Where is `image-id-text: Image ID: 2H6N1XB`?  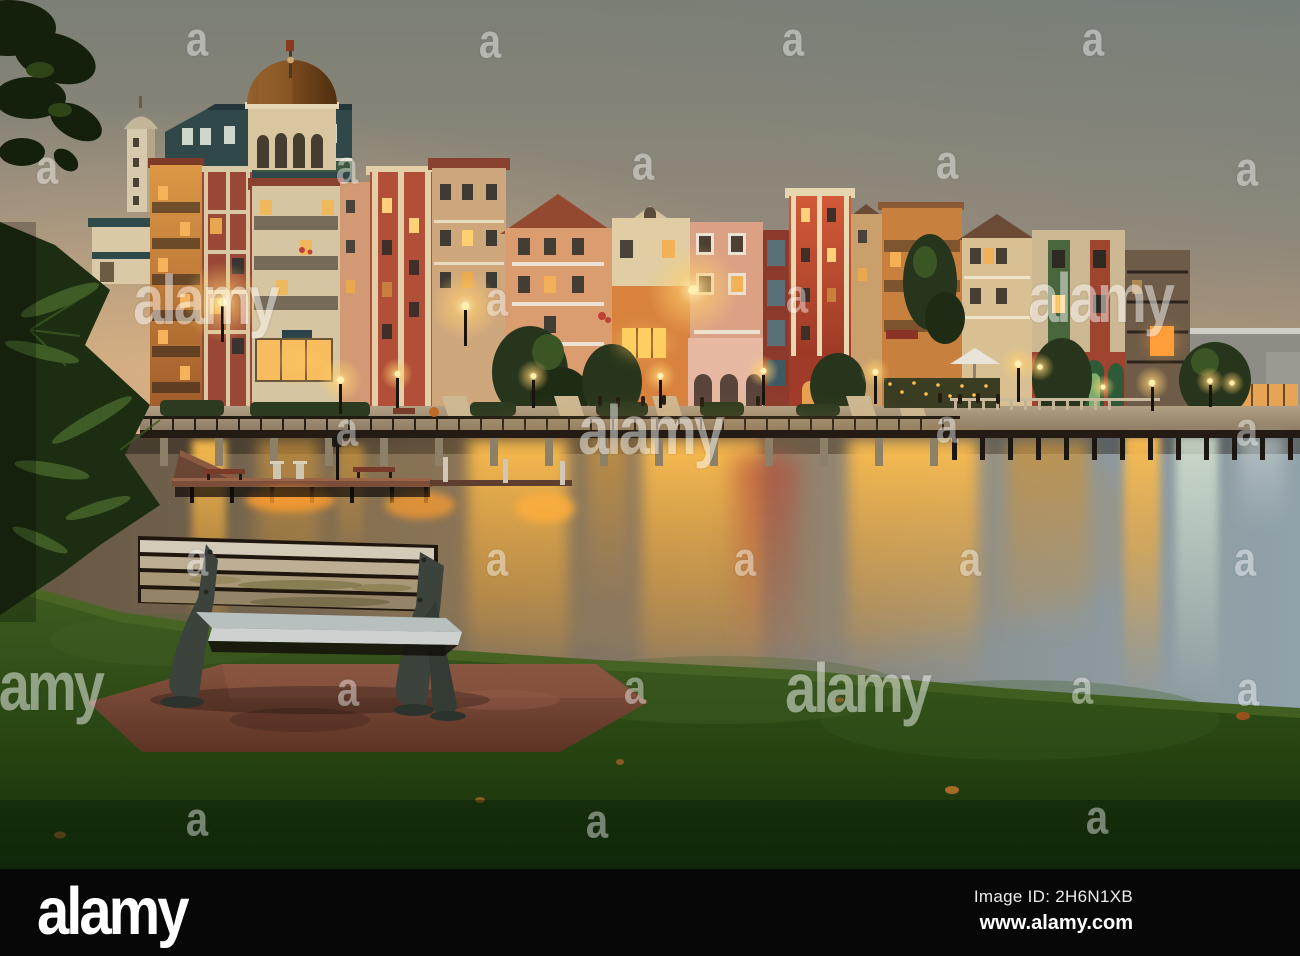 image-id-text: Image ID: 2H6N1XB is located at coordinates (1053, 896).